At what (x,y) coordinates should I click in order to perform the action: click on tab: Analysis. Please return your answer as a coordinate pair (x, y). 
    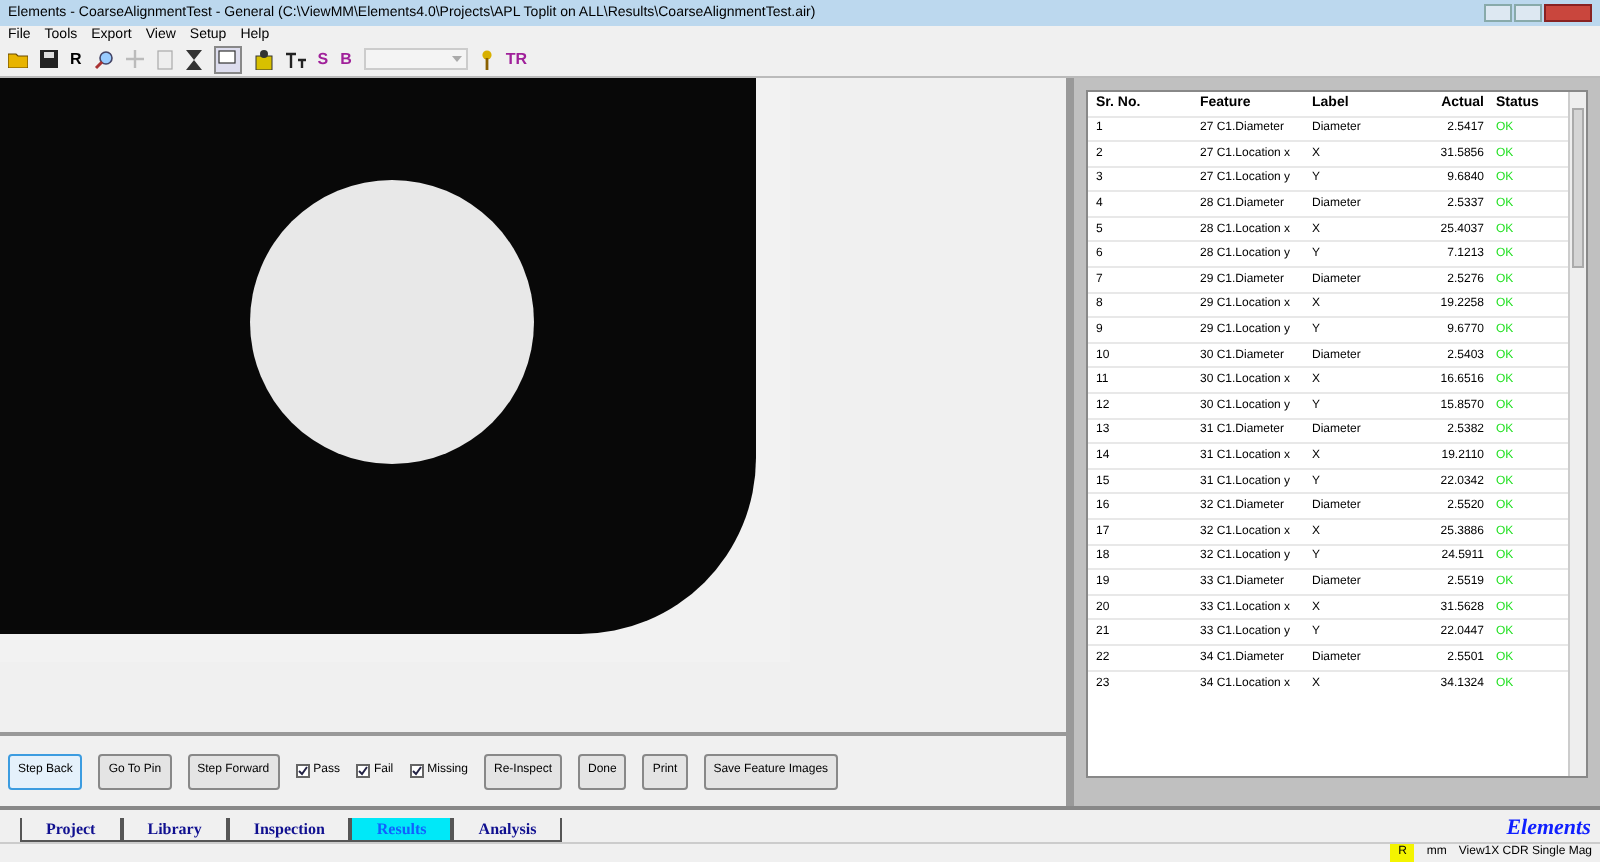
    Looking at the image, I should click on (507, 830).